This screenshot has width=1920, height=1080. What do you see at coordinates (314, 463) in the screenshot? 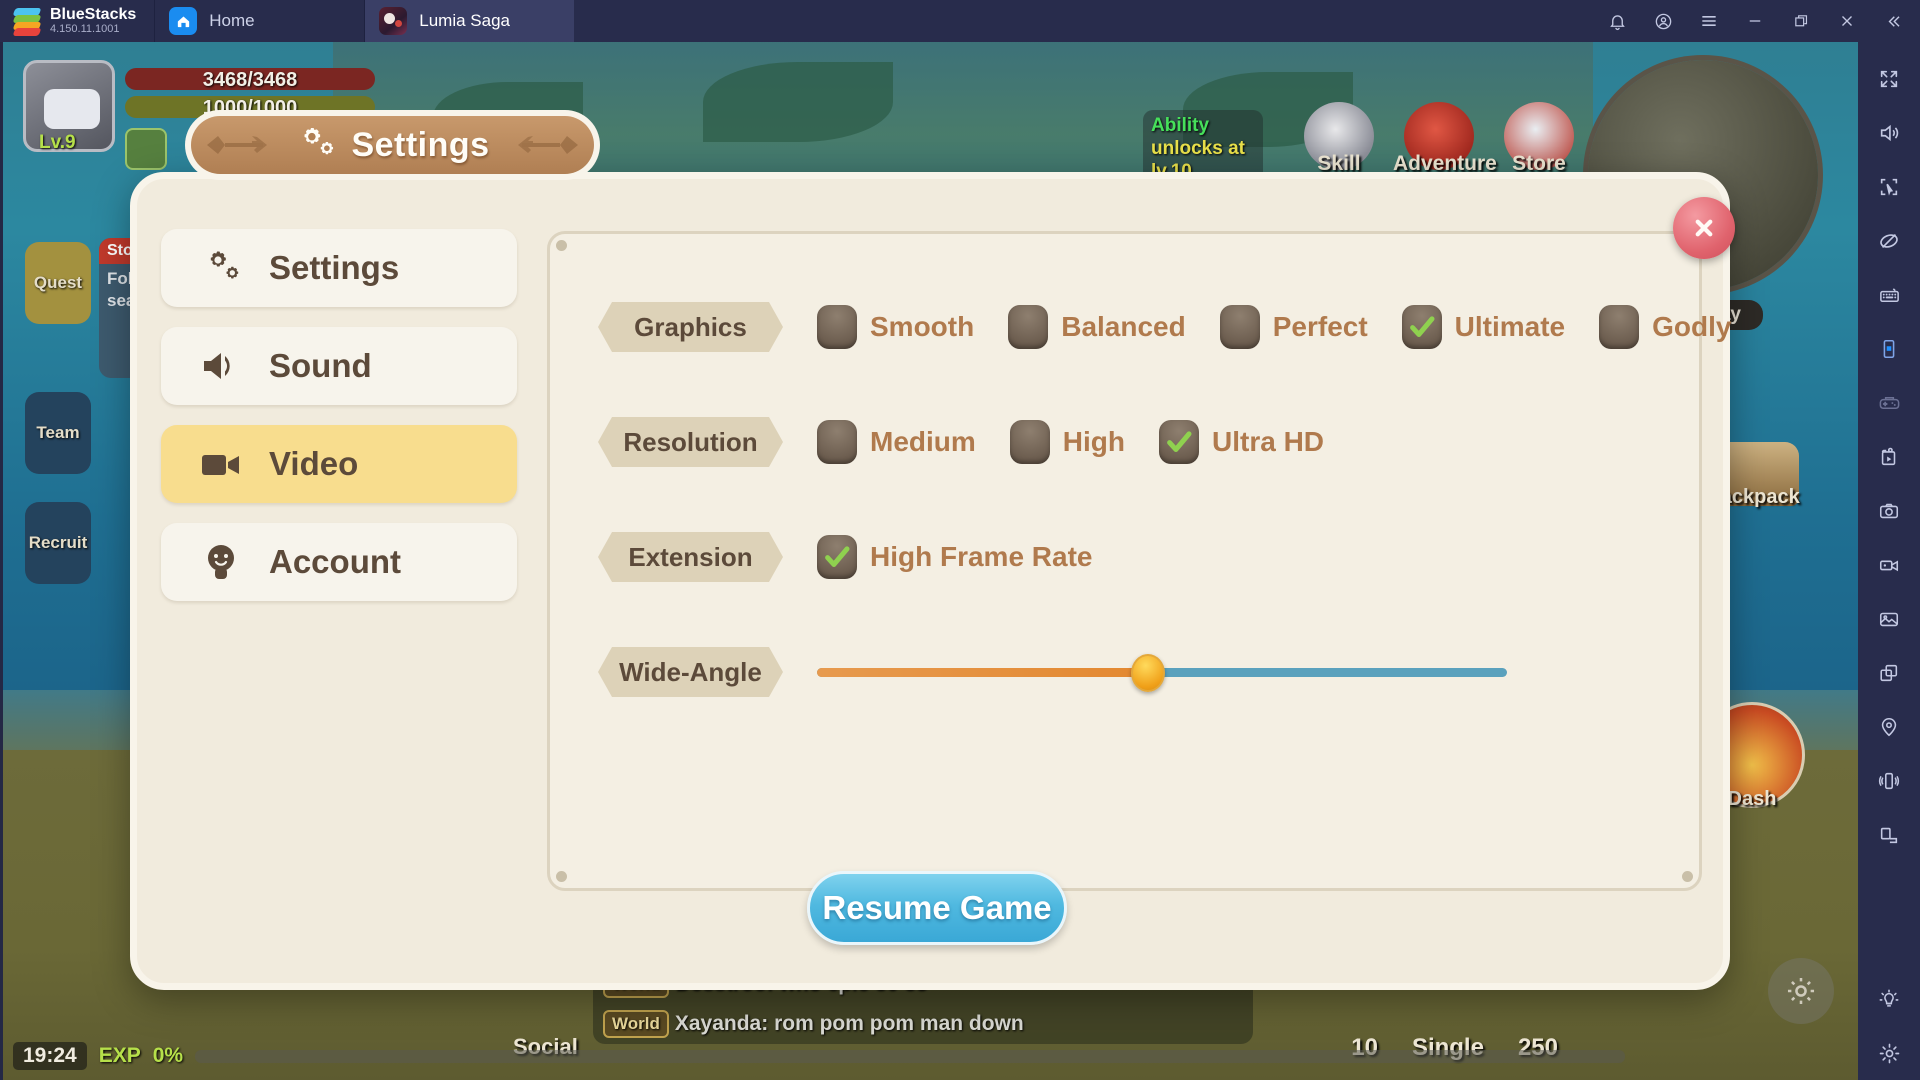
I see `sidebar-item-video-label: Video` at bounding box center [314, 463].